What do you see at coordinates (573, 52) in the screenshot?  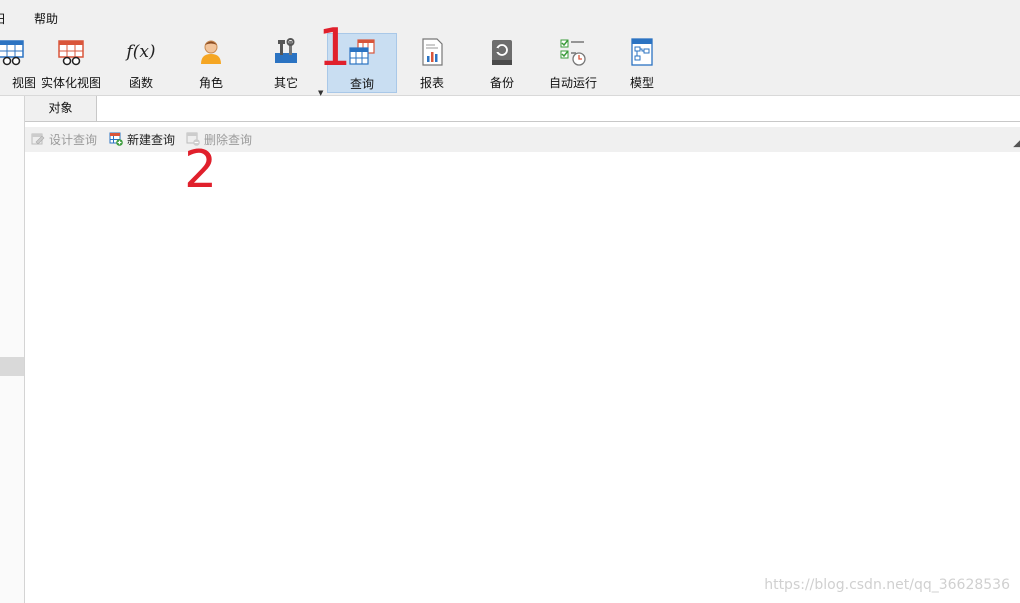 I see `auto-run-icon` at bounding box center [573, 52].